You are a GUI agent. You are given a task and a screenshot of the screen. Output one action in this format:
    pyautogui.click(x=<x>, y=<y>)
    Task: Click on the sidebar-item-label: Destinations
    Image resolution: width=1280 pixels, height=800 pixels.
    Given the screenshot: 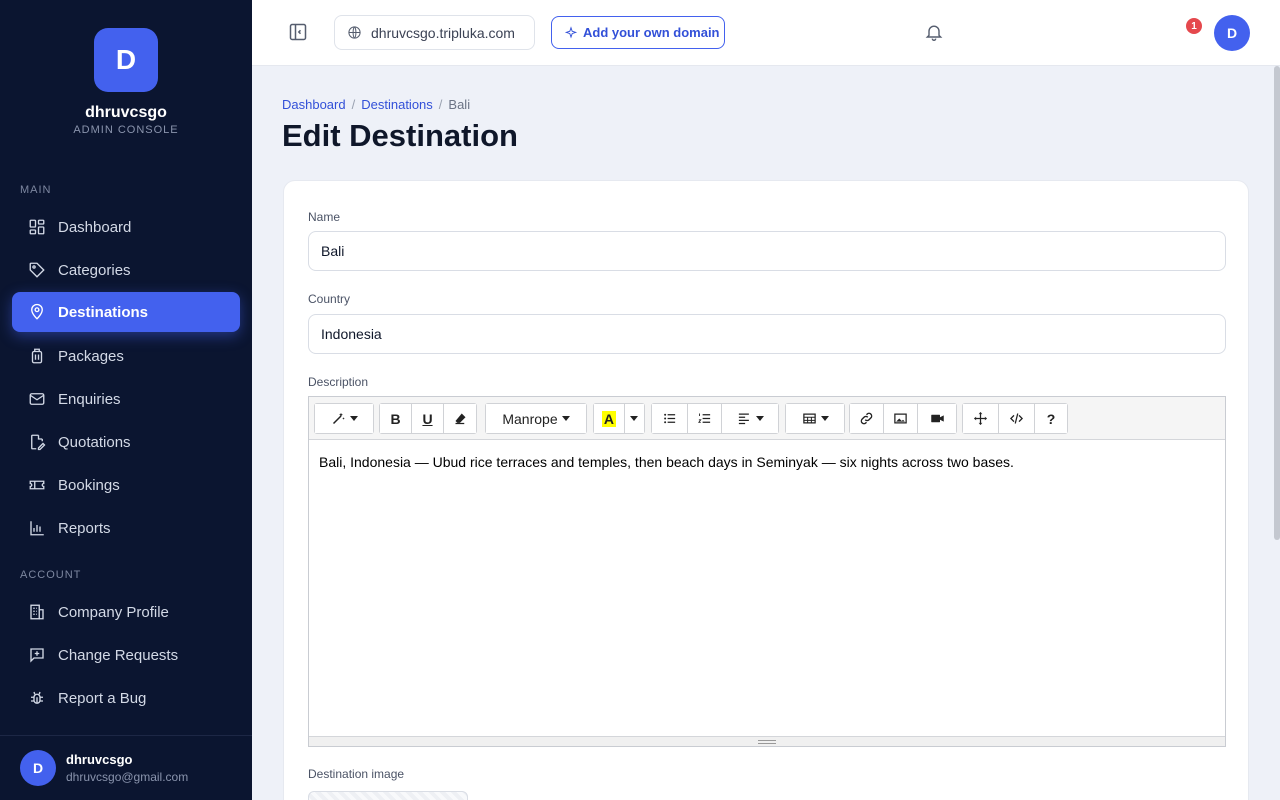 What is the action you would take?
    pyautogui.click(x=103, y=312)
    